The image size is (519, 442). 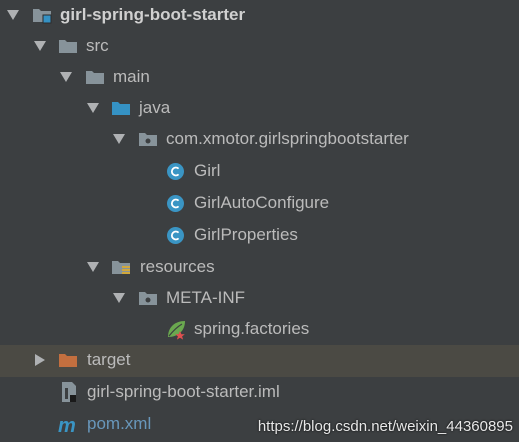 I want to click on main-folder-label: main, so click(x=131, y=76).